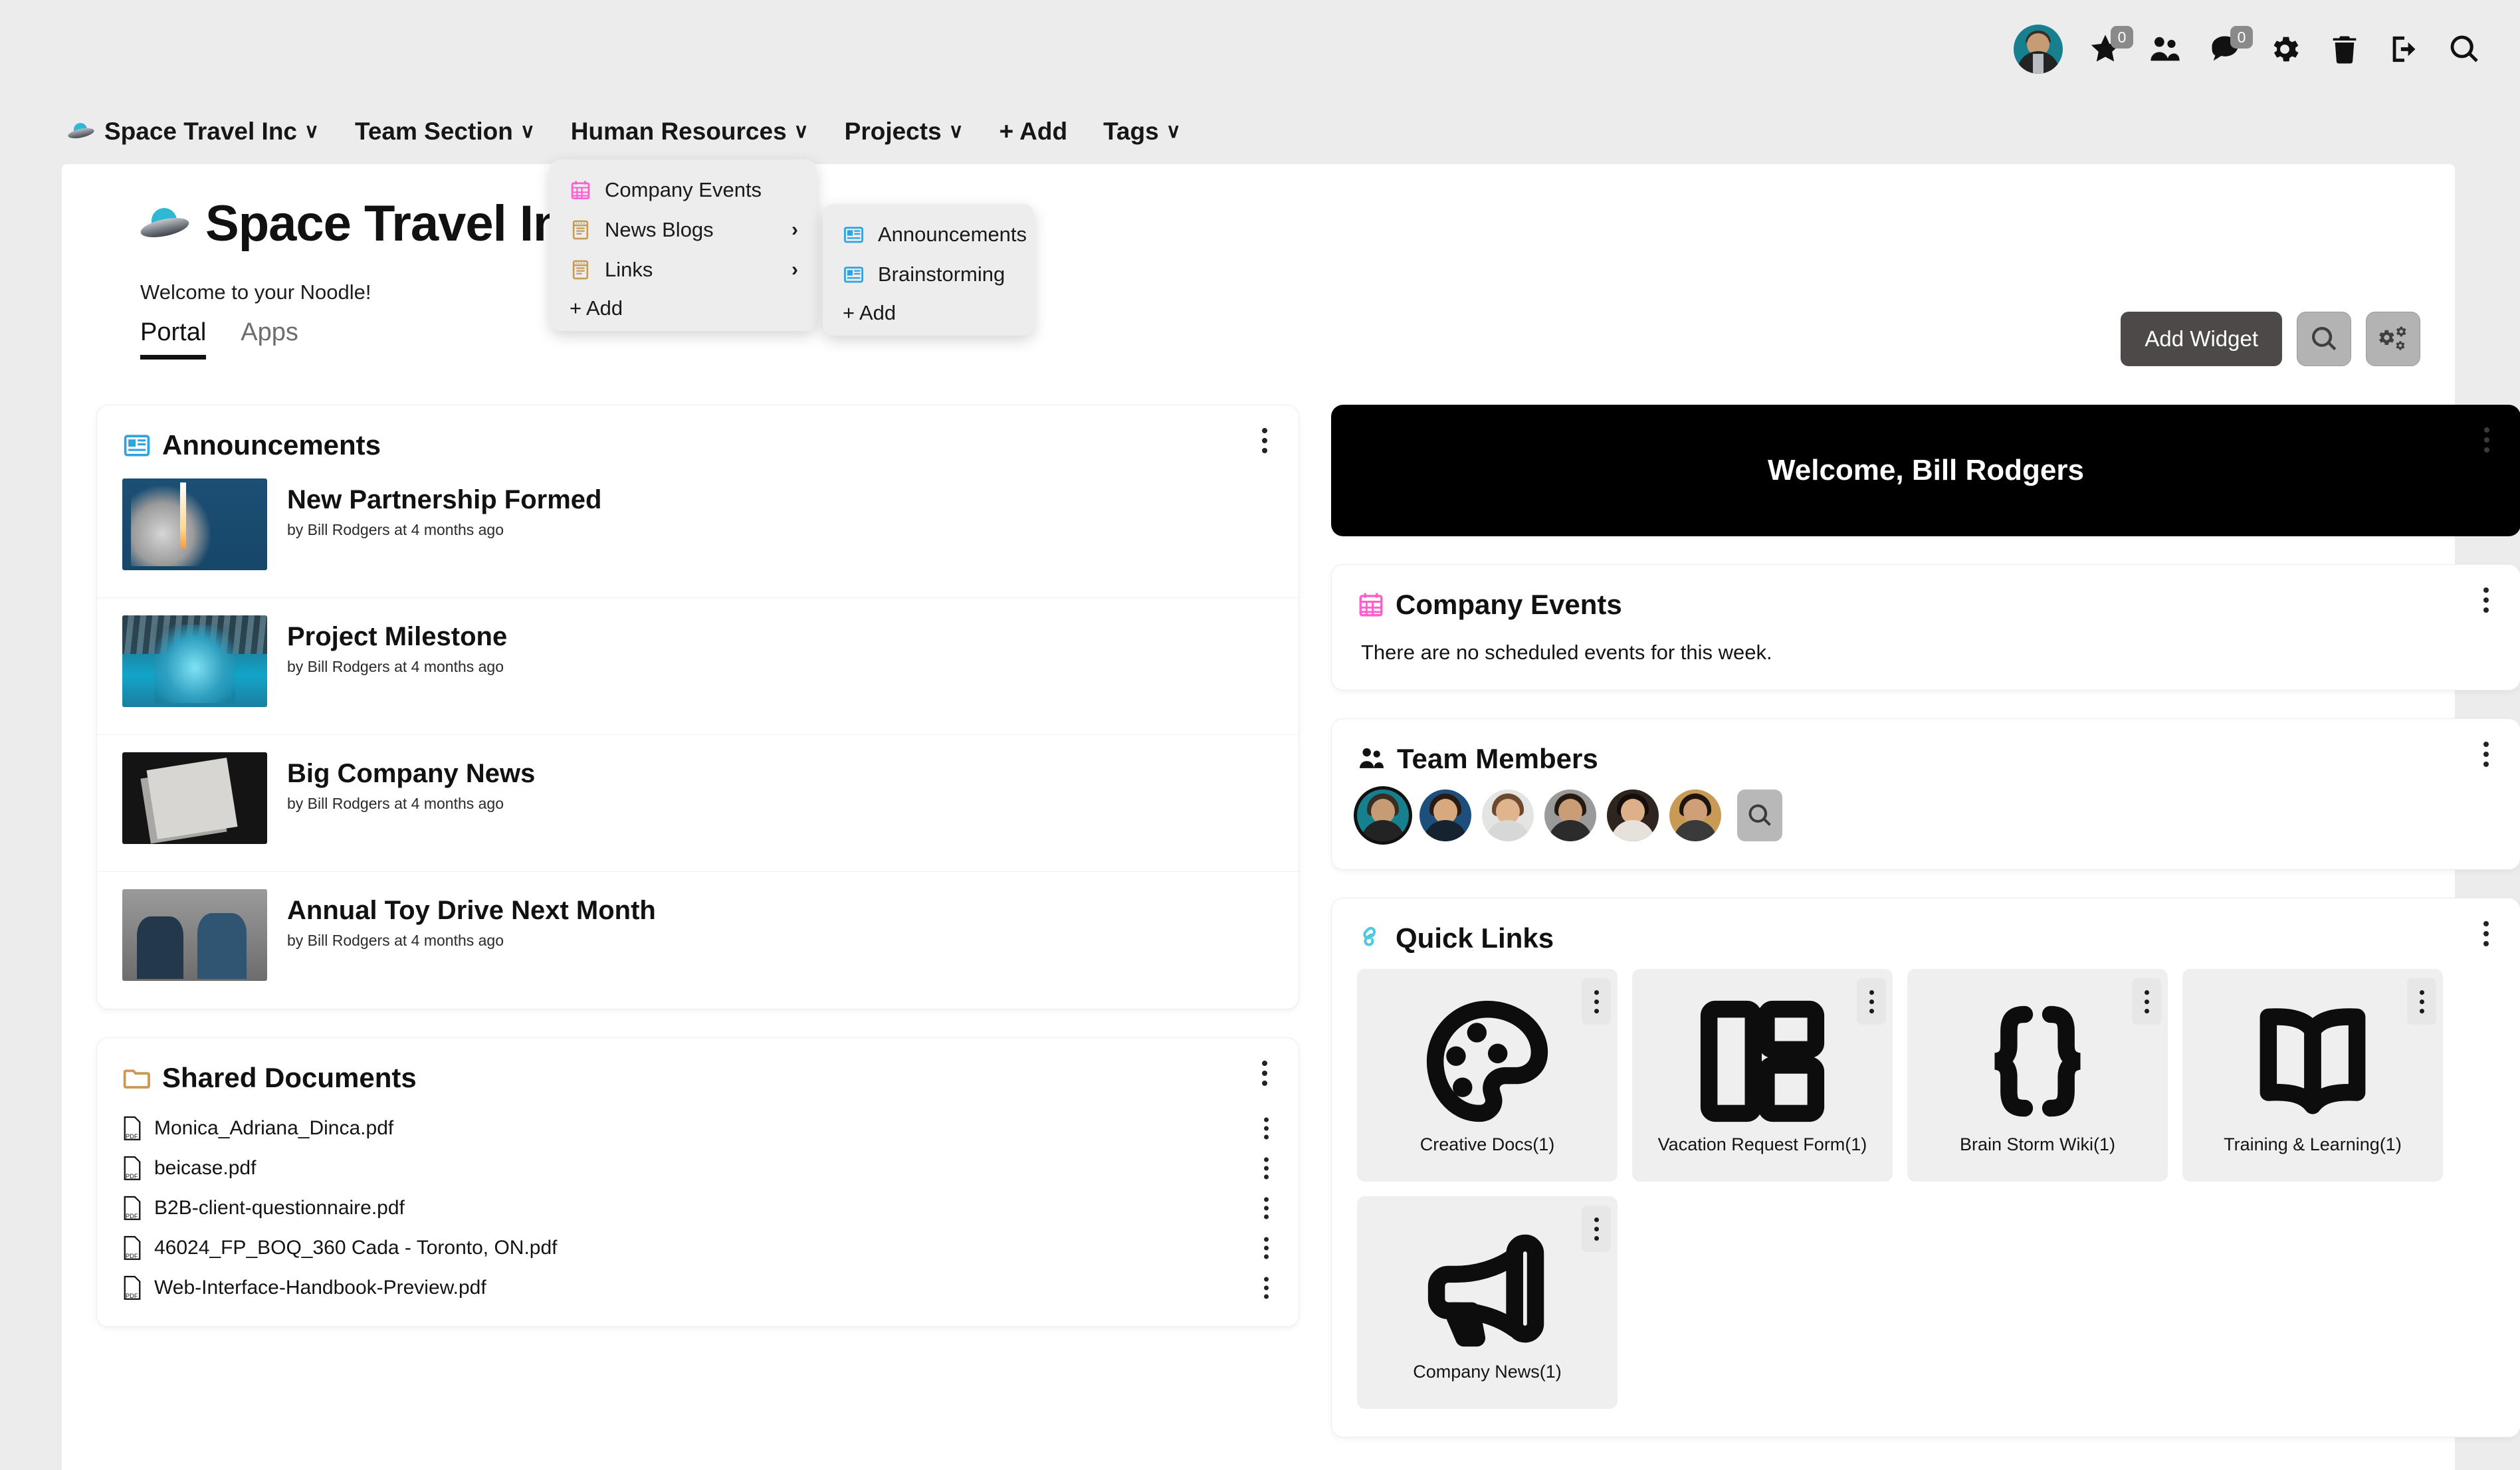 This screenshot has width=2520, height=1470. What do you see at coordinates (1383, 815) in the screenshot?
I see `avatar-bill-rodgers` at bounding box center [1383, 815].